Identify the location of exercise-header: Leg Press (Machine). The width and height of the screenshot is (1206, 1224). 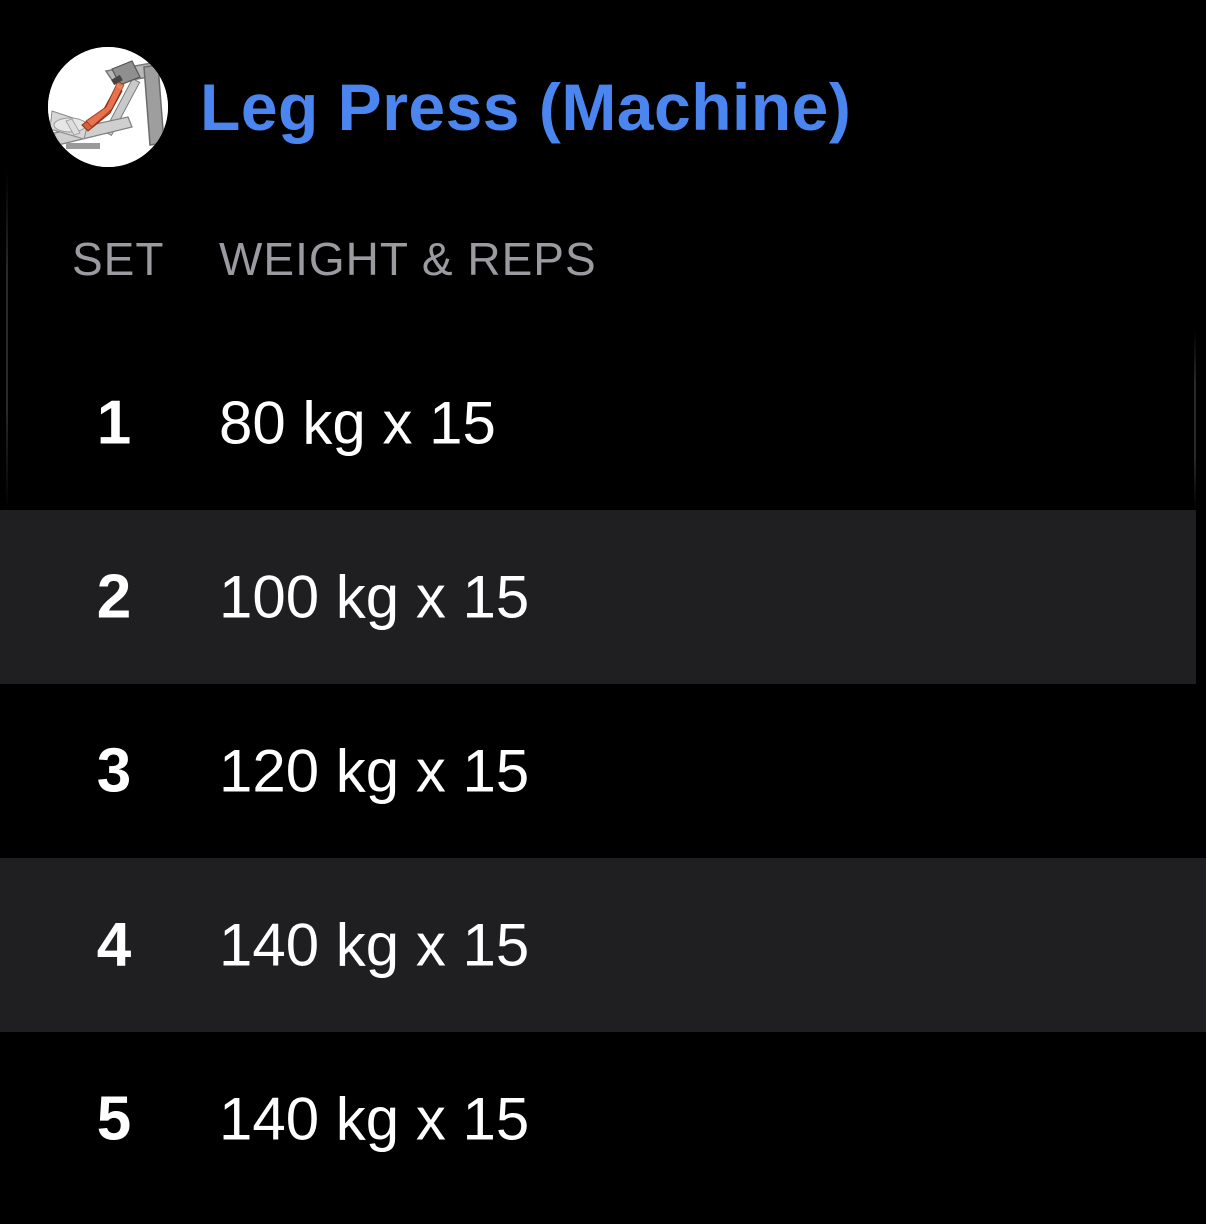
(449, 107).